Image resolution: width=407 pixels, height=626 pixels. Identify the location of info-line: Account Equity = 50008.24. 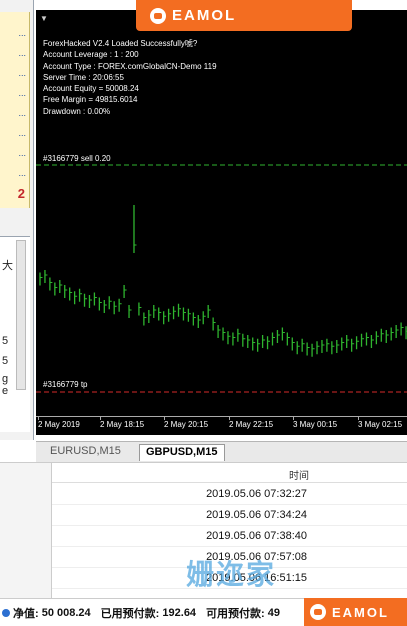
(91, 89).